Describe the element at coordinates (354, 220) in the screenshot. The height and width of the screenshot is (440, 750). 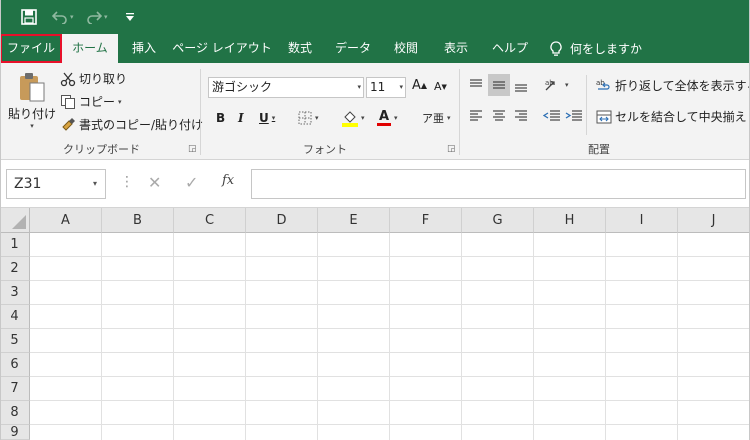
I see `column-header: E` at that location.